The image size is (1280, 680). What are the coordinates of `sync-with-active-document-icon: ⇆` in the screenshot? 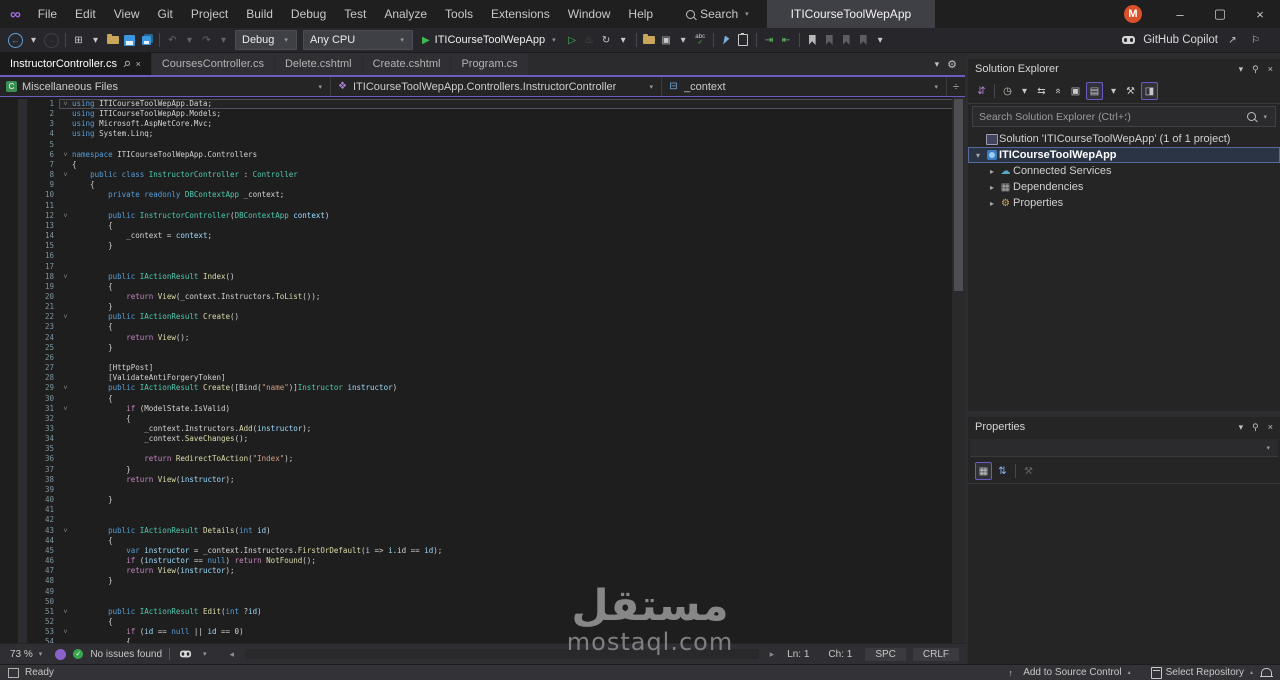 It's located at (1041, 91).